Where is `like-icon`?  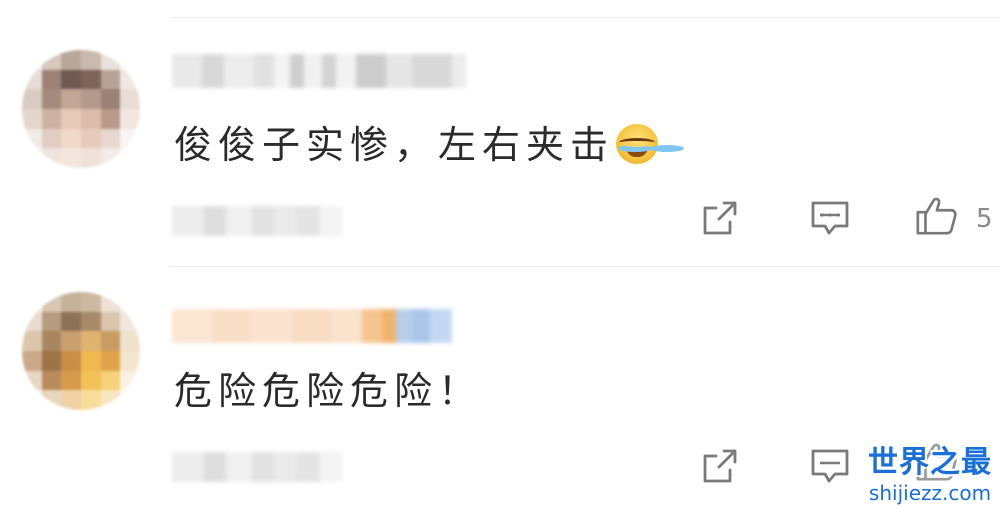
like-icon is located at coordinates (936, 216).